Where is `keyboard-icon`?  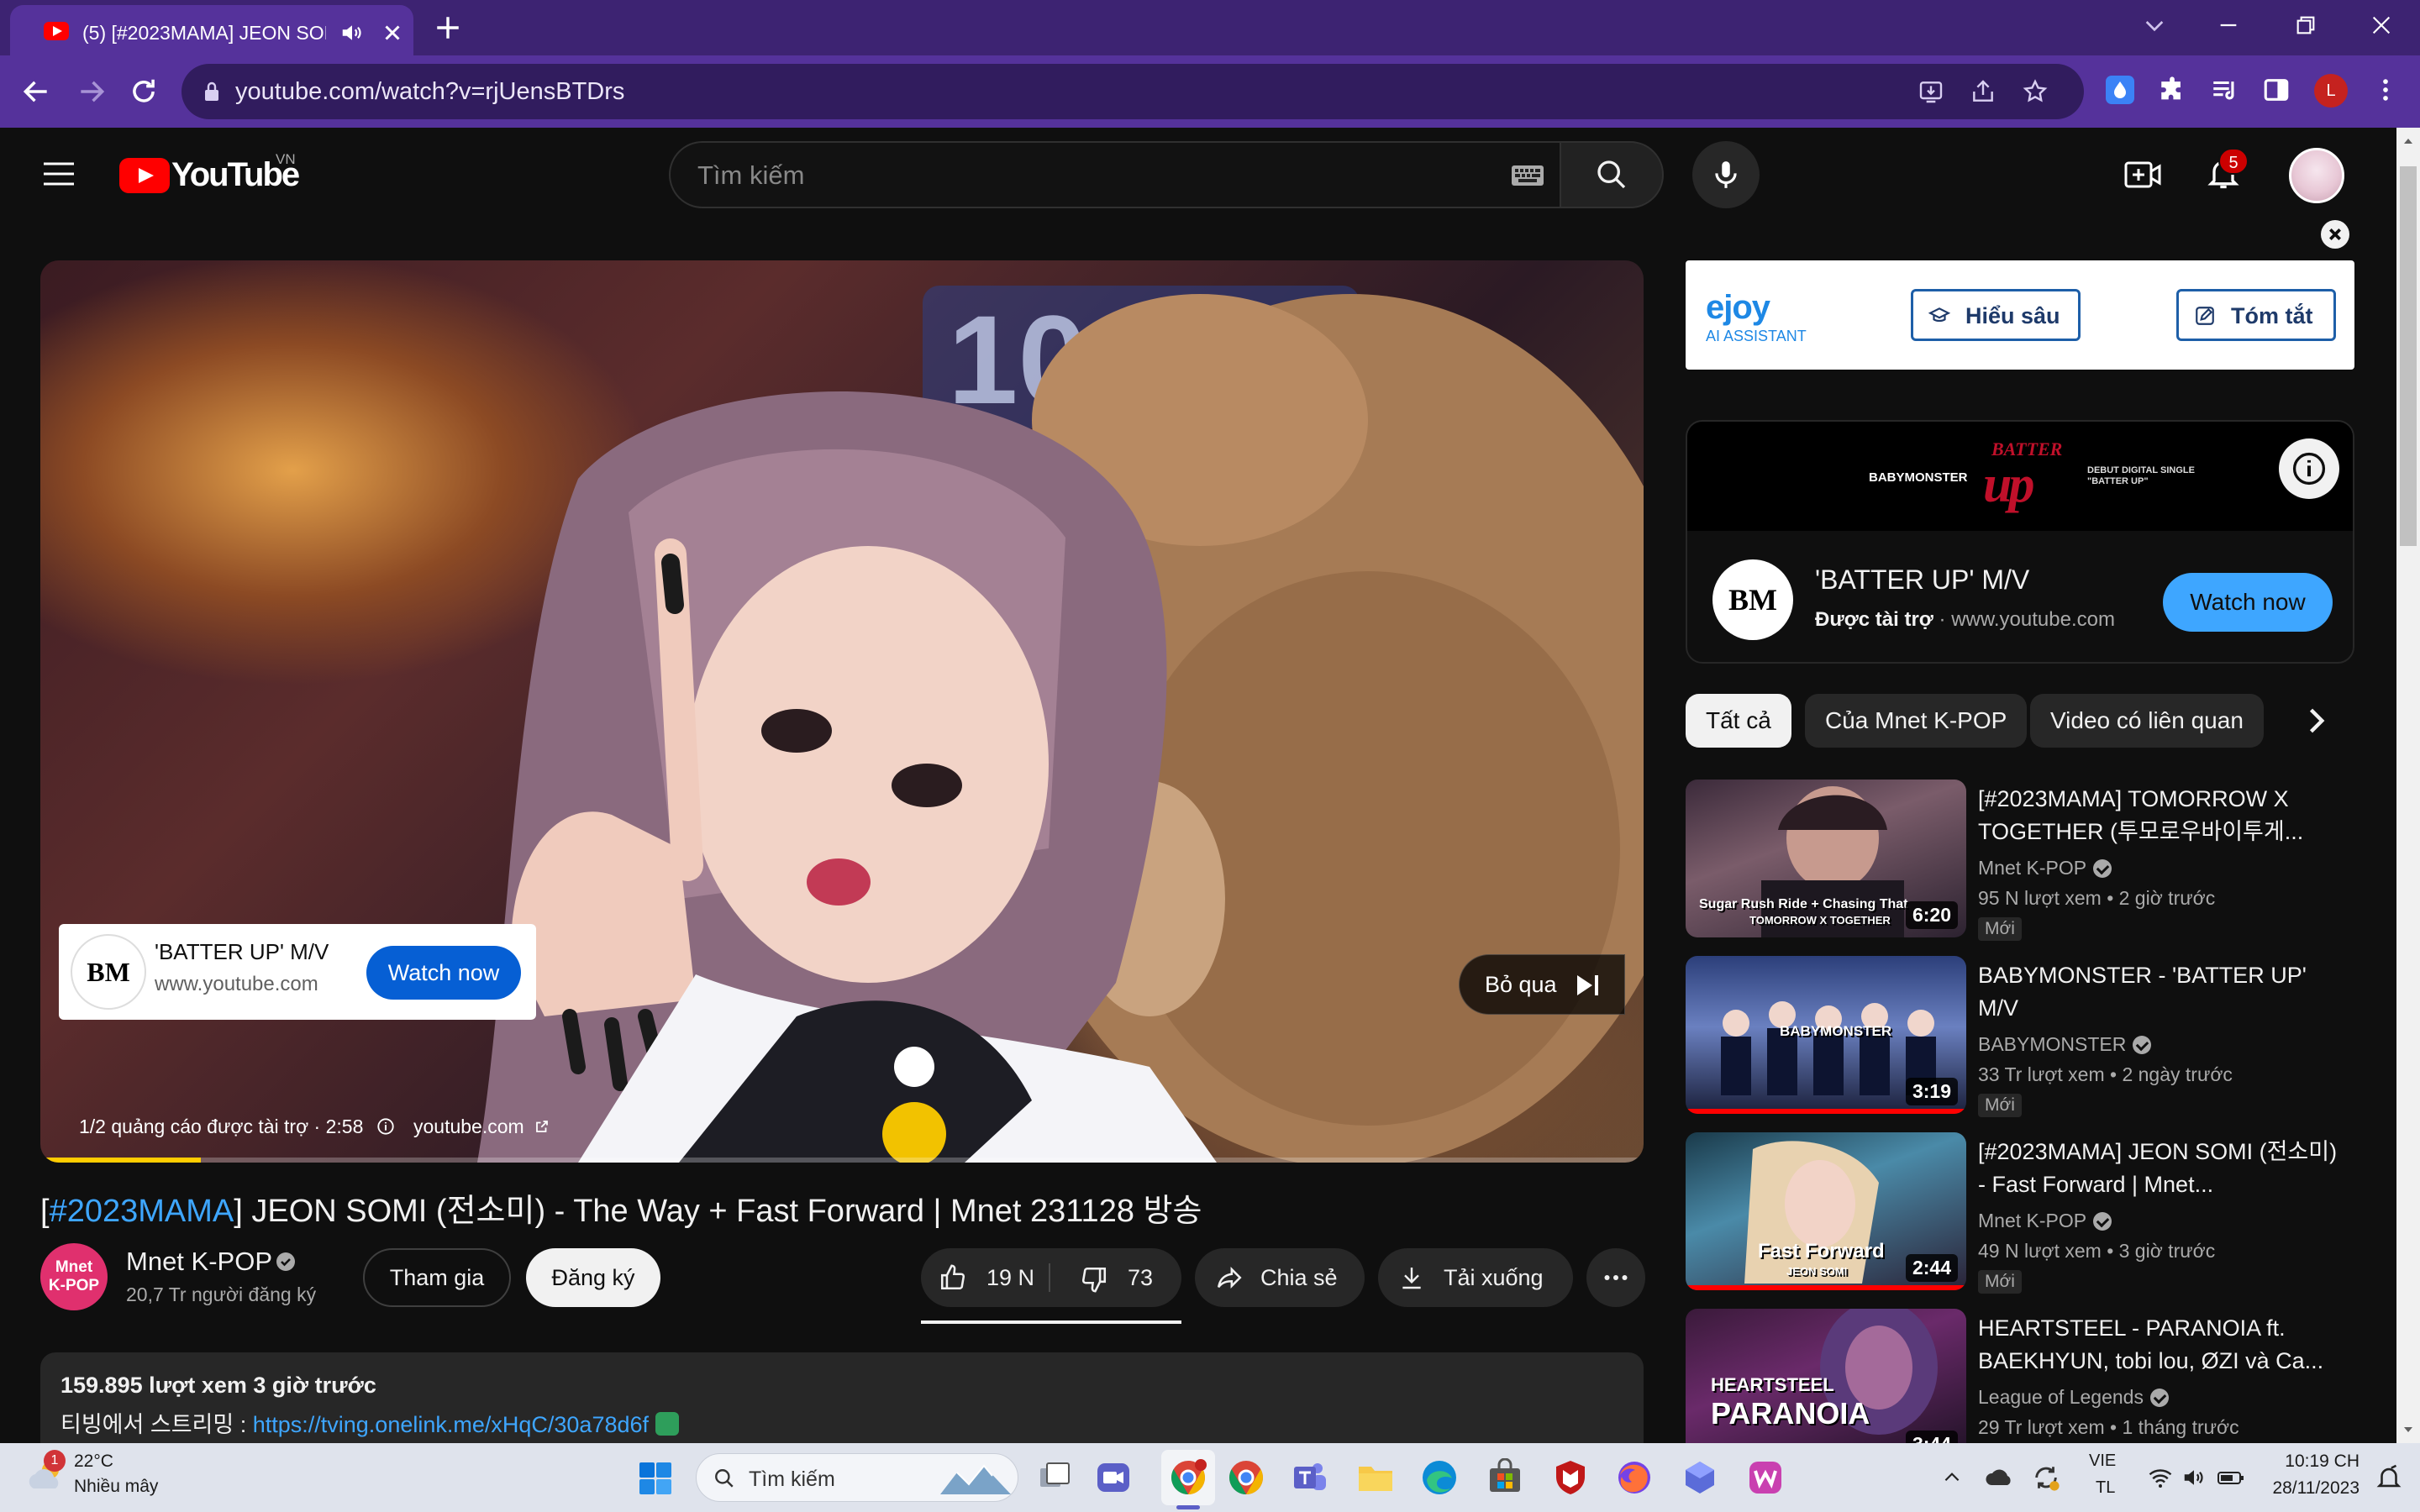 keyboard-icon is located at coordinates (1528, 175).